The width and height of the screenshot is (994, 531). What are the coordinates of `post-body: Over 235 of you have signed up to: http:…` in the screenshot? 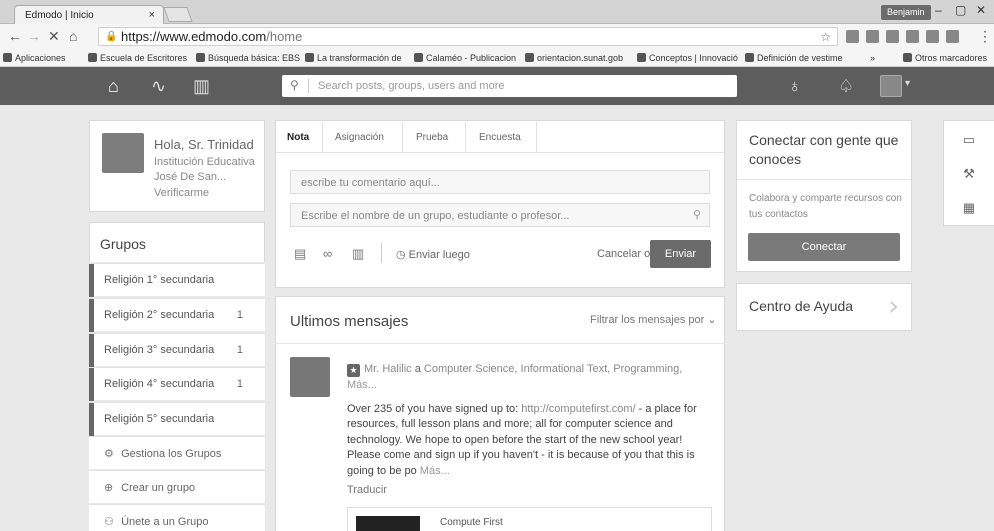 It's located at (522, 440).